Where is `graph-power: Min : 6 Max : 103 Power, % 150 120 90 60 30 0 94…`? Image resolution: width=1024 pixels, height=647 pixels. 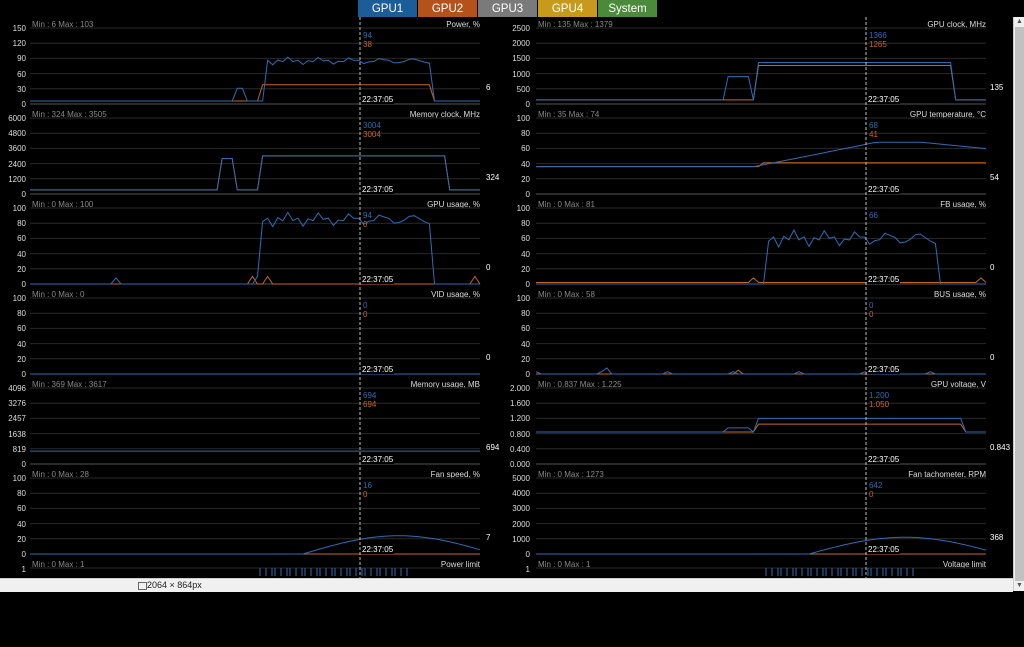
graph-power: Min : 6 Max : 103 Power, % 150 120 90 60 30 0 94… is located at coordinates (245, 63).